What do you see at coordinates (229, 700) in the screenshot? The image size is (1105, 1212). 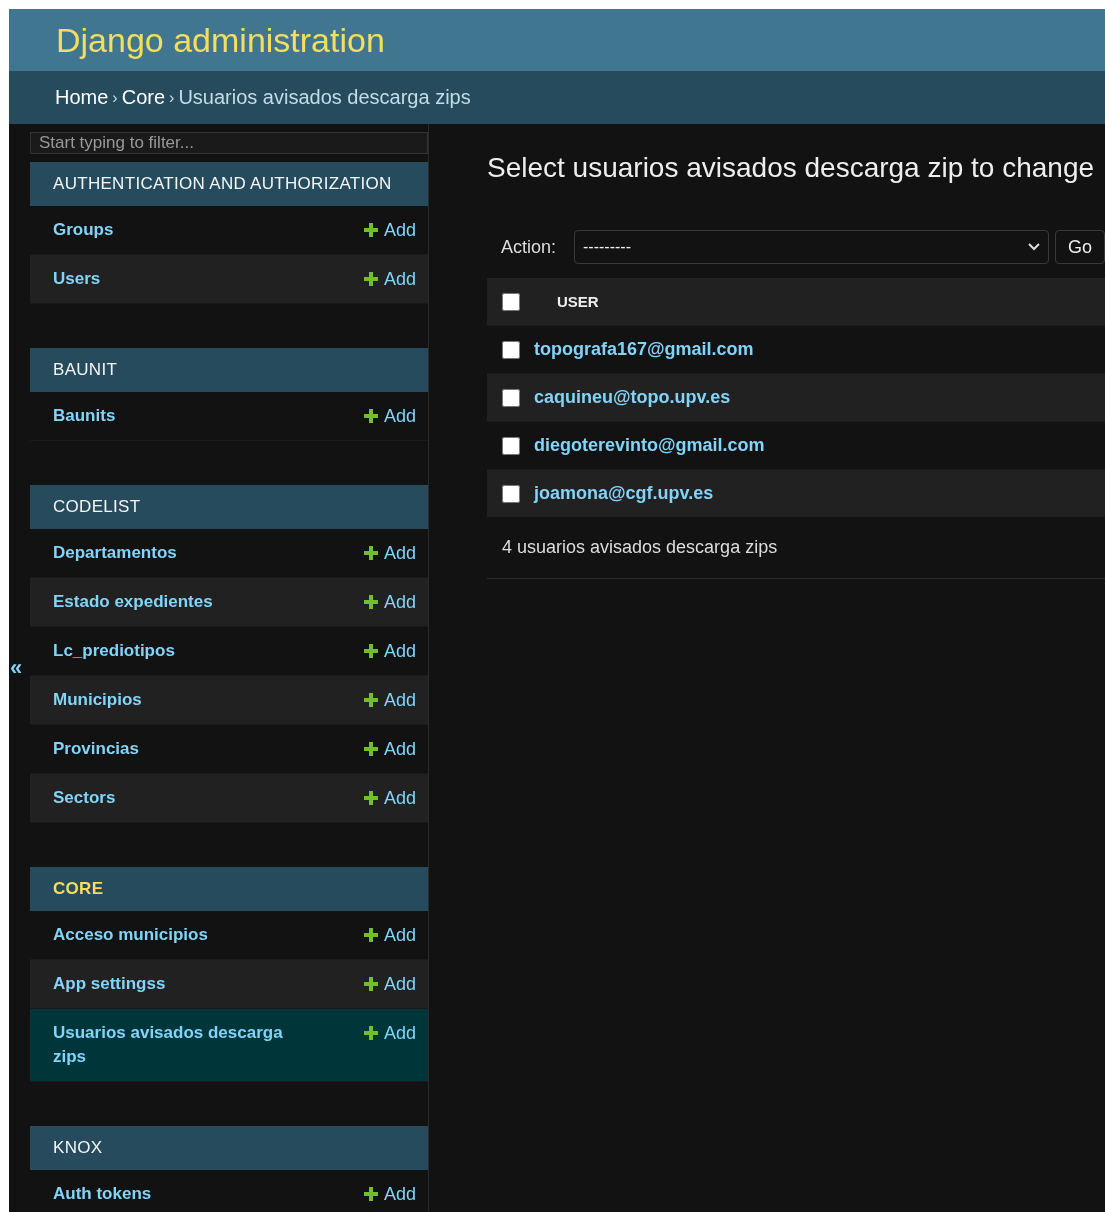 I see `model-row: Municipios Add` at bounding box center [229, 700].